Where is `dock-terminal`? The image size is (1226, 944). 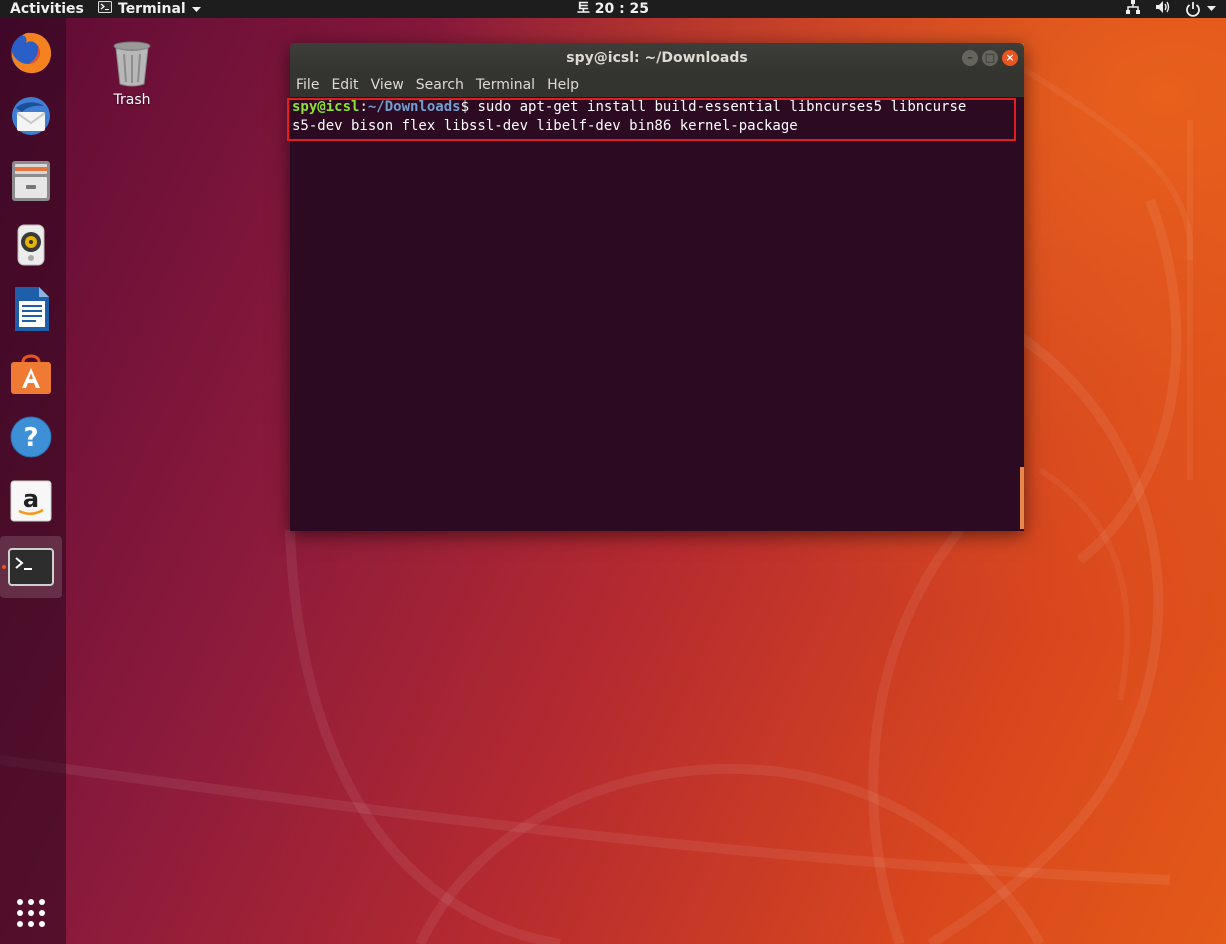 dock-terminal is located at coordinates (31, 567).